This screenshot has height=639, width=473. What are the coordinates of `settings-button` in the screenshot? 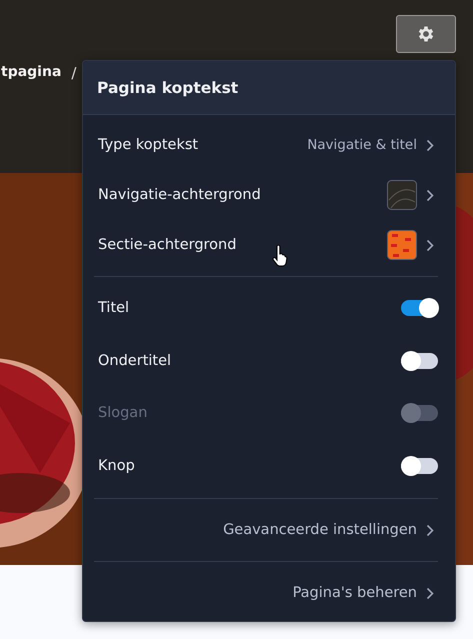 It's located at (426, 34).